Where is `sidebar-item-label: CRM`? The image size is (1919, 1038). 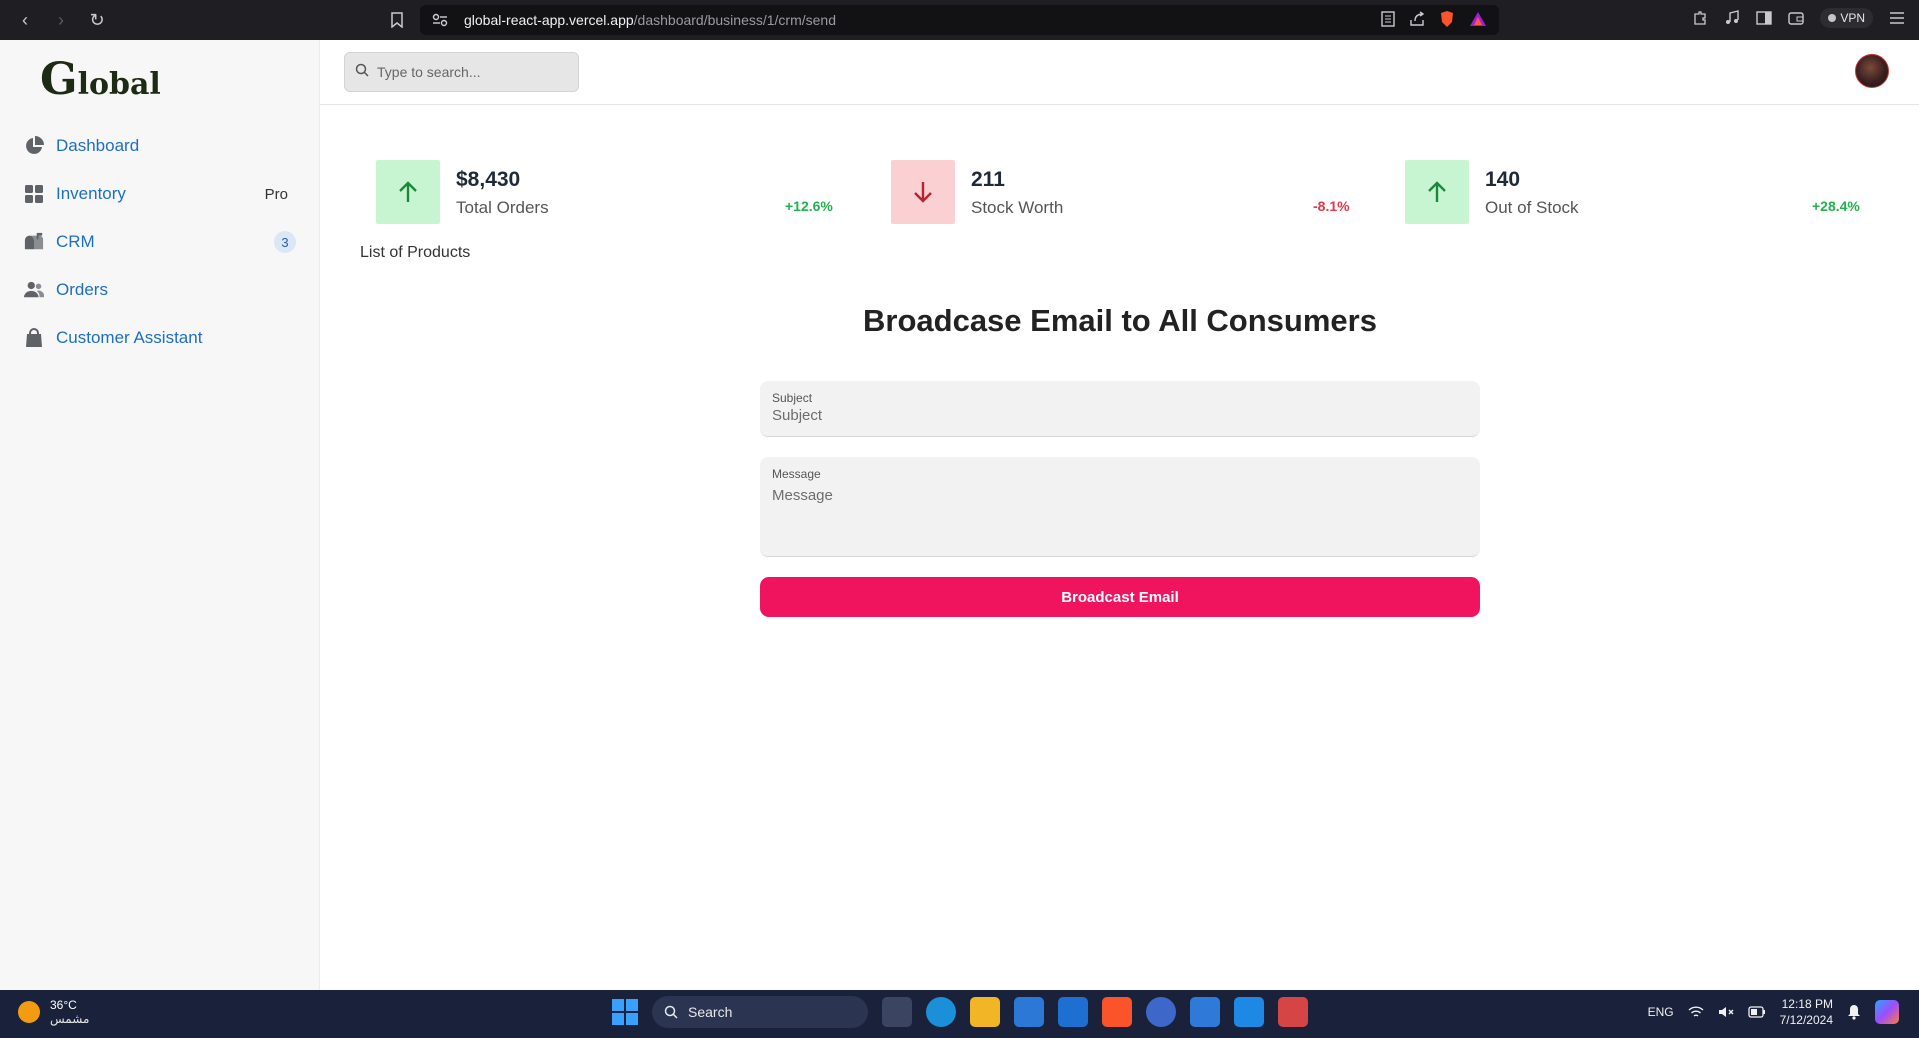
sidebar-item-label: CRM is located at coordinates (75, 241).